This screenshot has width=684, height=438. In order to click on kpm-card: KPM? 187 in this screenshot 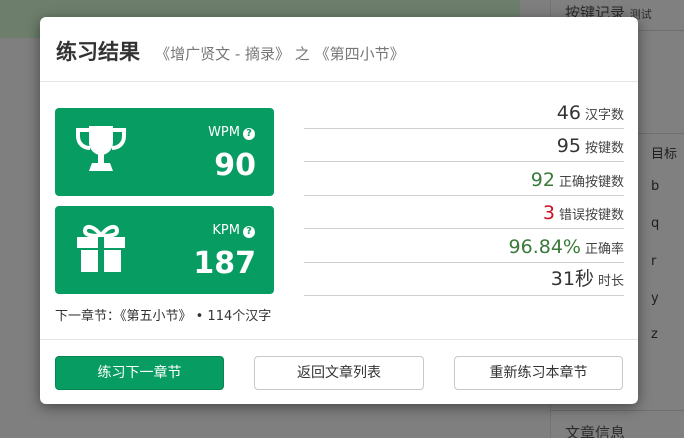, I will do `click(164, 250)`.